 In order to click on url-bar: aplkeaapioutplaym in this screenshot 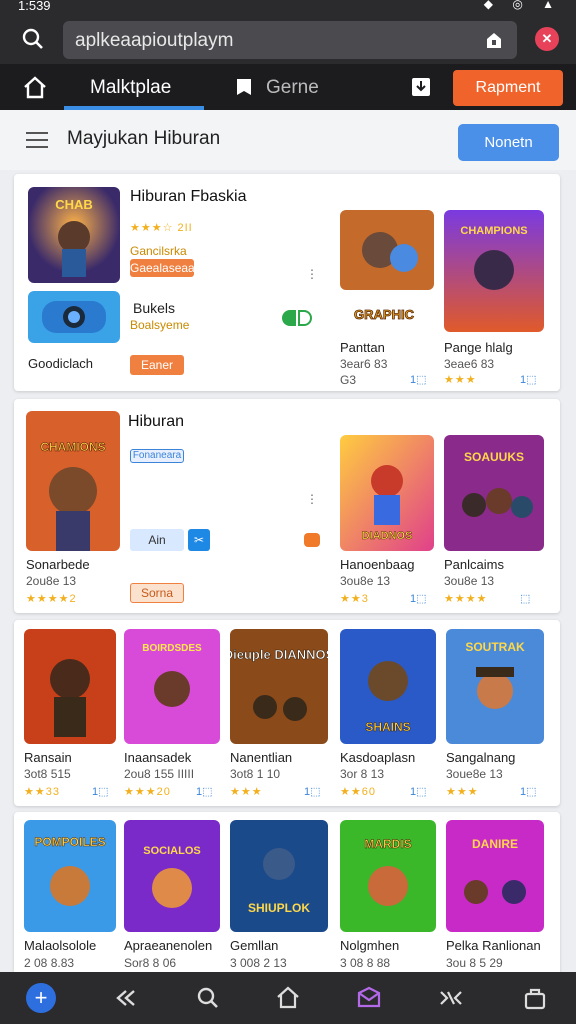, I will do `click(290, 40)`.